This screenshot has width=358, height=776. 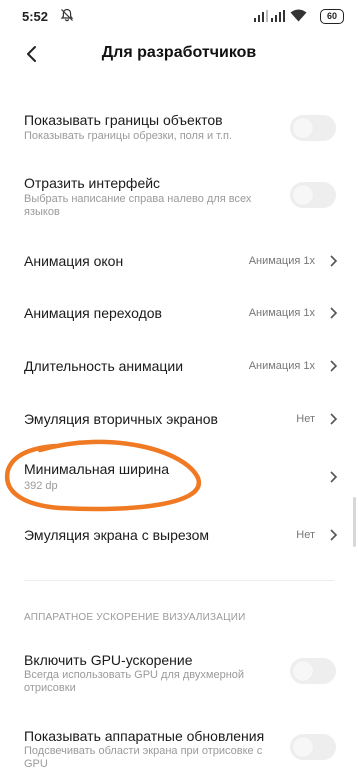 I want to click on setting-title: Минимальная ширина, so click(x=97, y=469).